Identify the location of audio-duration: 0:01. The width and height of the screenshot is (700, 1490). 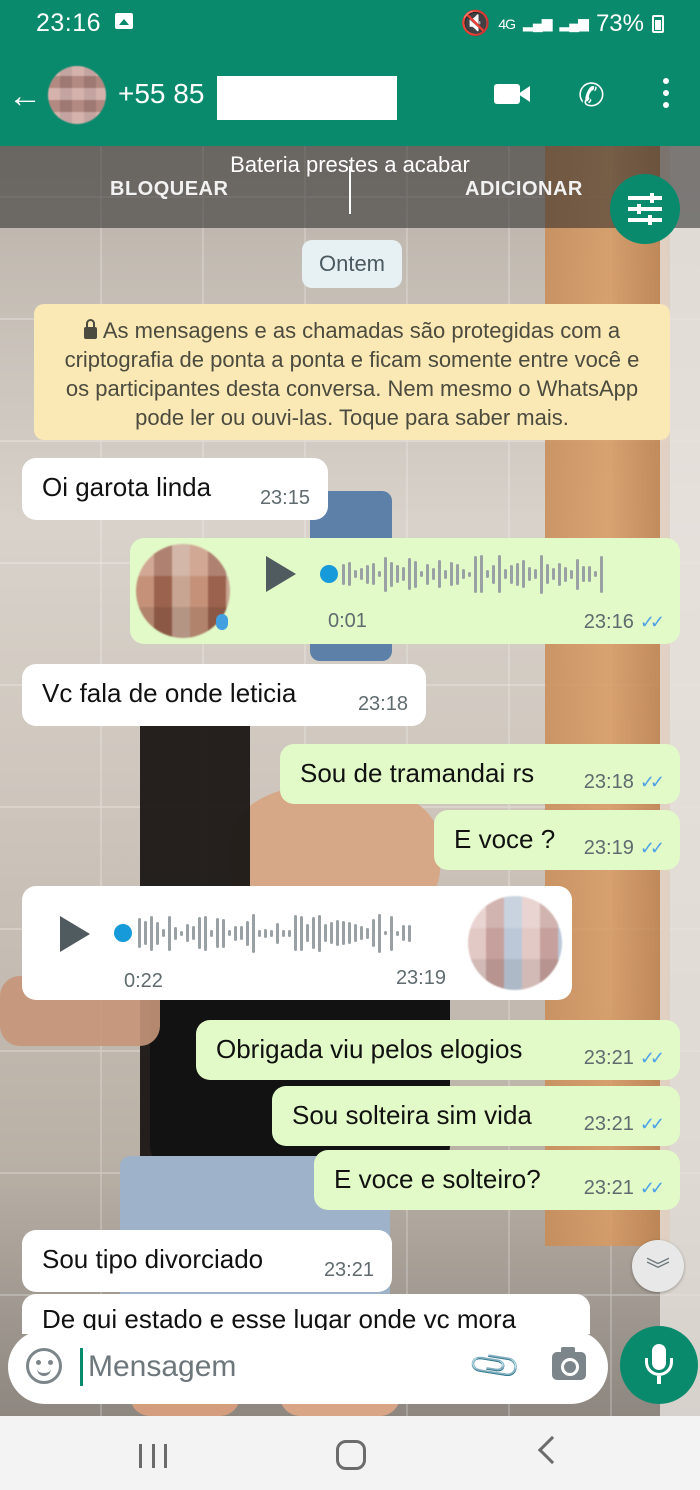
(347, 621).